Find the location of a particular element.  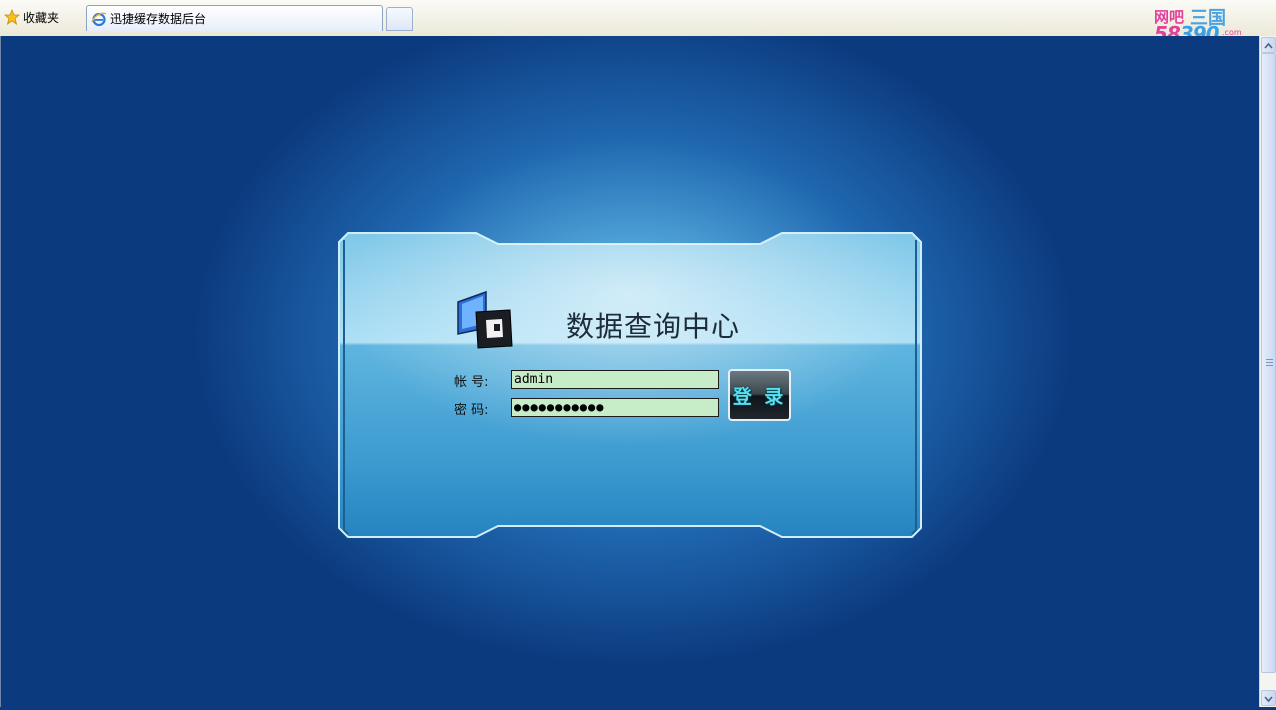

password-input: ●●●●●●●●●●● is located at coordinates (615, 407).